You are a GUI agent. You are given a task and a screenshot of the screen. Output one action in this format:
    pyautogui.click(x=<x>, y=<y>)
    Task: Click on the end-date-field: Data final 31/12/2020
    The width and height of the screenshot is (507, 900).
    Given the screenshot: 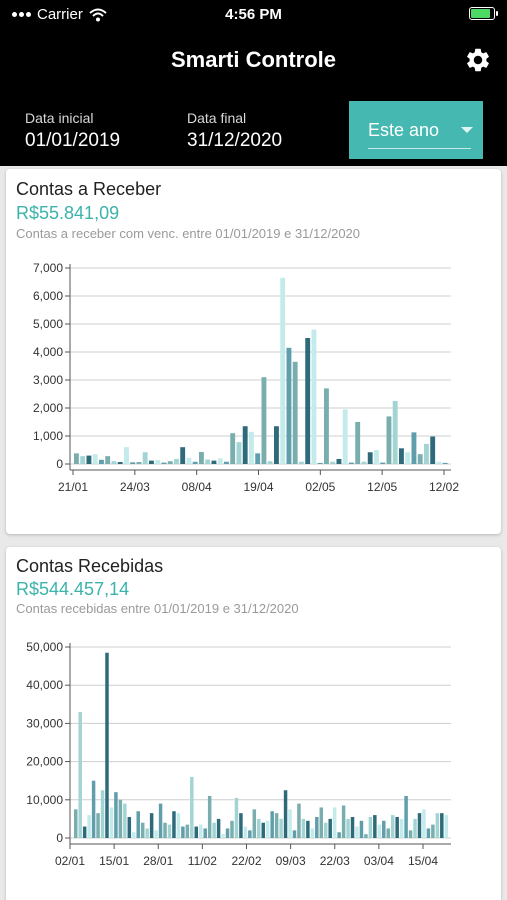 What is the action you would take?
    pyautogui.click(x=234, y=131)
    